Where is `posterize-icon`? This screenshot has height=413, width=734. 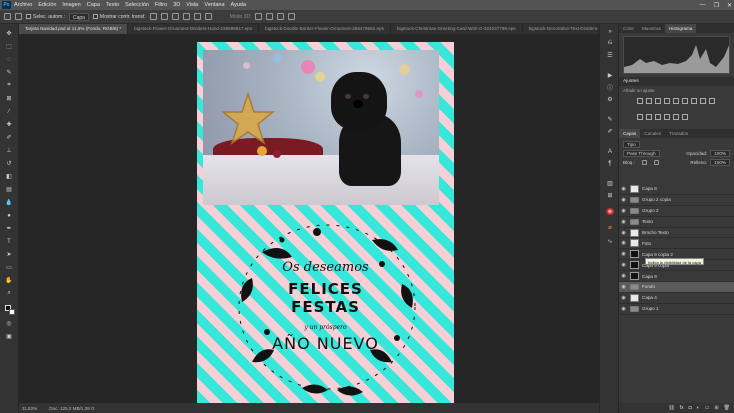
posterize-icon is located at coordinates (658, 116).